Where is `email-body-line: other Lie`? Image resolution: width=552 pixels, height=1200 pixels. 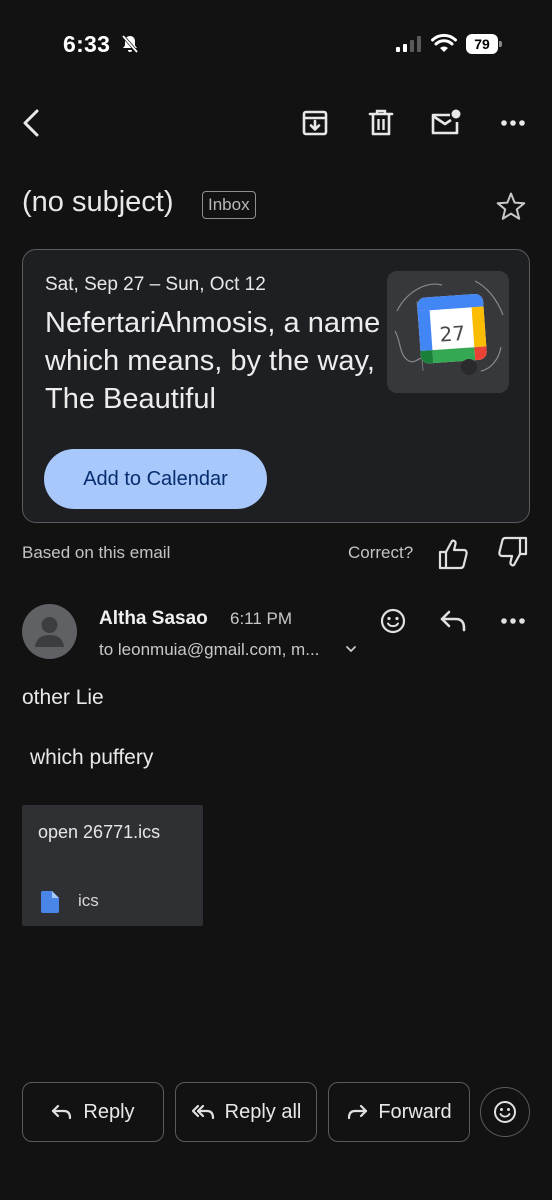
email-body-line: other Lie is located at coordinates (63, 697).